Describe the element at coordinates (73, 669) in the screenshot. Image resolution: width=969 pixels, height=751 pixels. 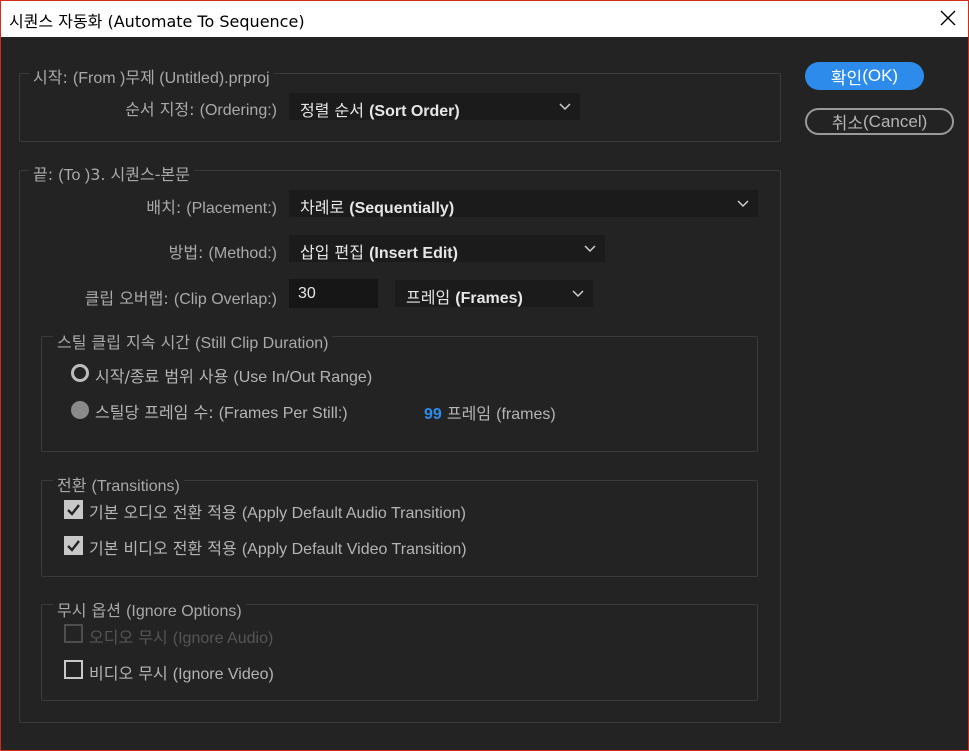
I see `ignore-video-checkbox` at that location.